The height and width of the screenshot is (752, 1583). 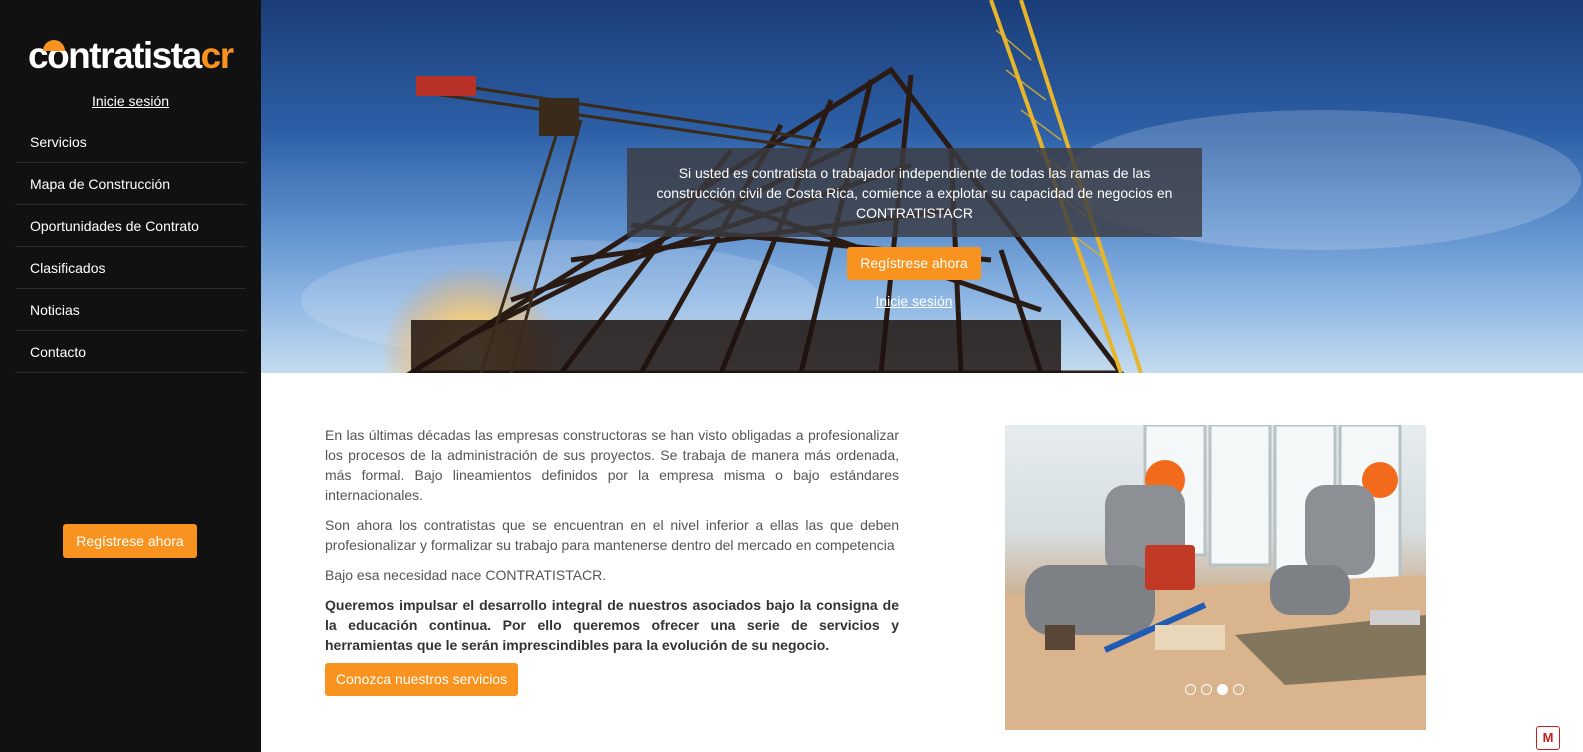 I want to click on logo: contratistacr, so click(x=133, y=56).